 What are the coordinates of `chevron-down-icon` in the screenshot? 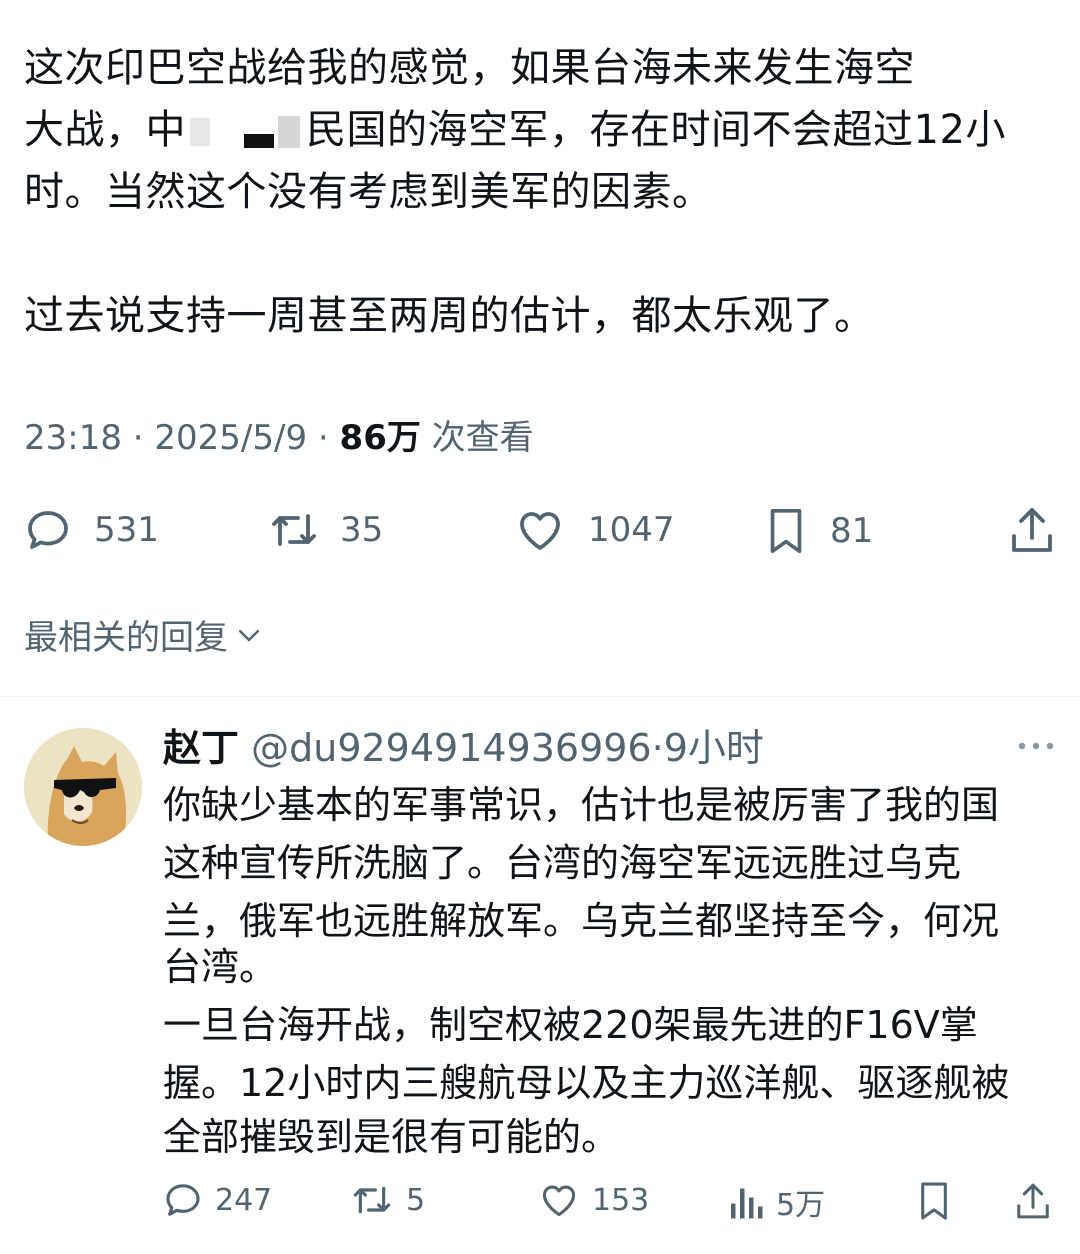 It's located at (249, 635).